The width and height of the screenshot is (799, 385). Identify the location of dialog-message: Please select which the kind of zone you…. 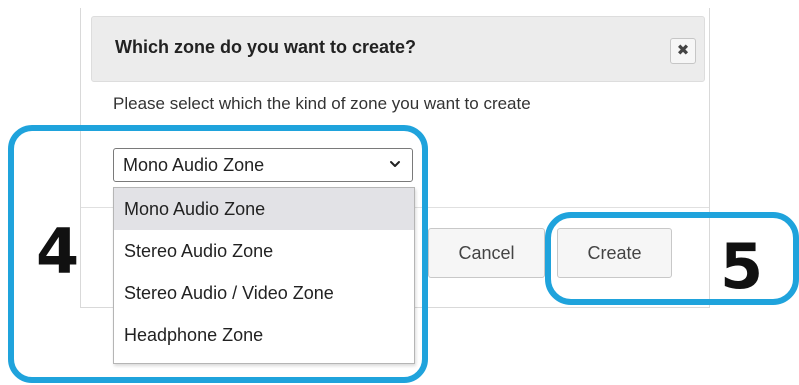
(322, 103).